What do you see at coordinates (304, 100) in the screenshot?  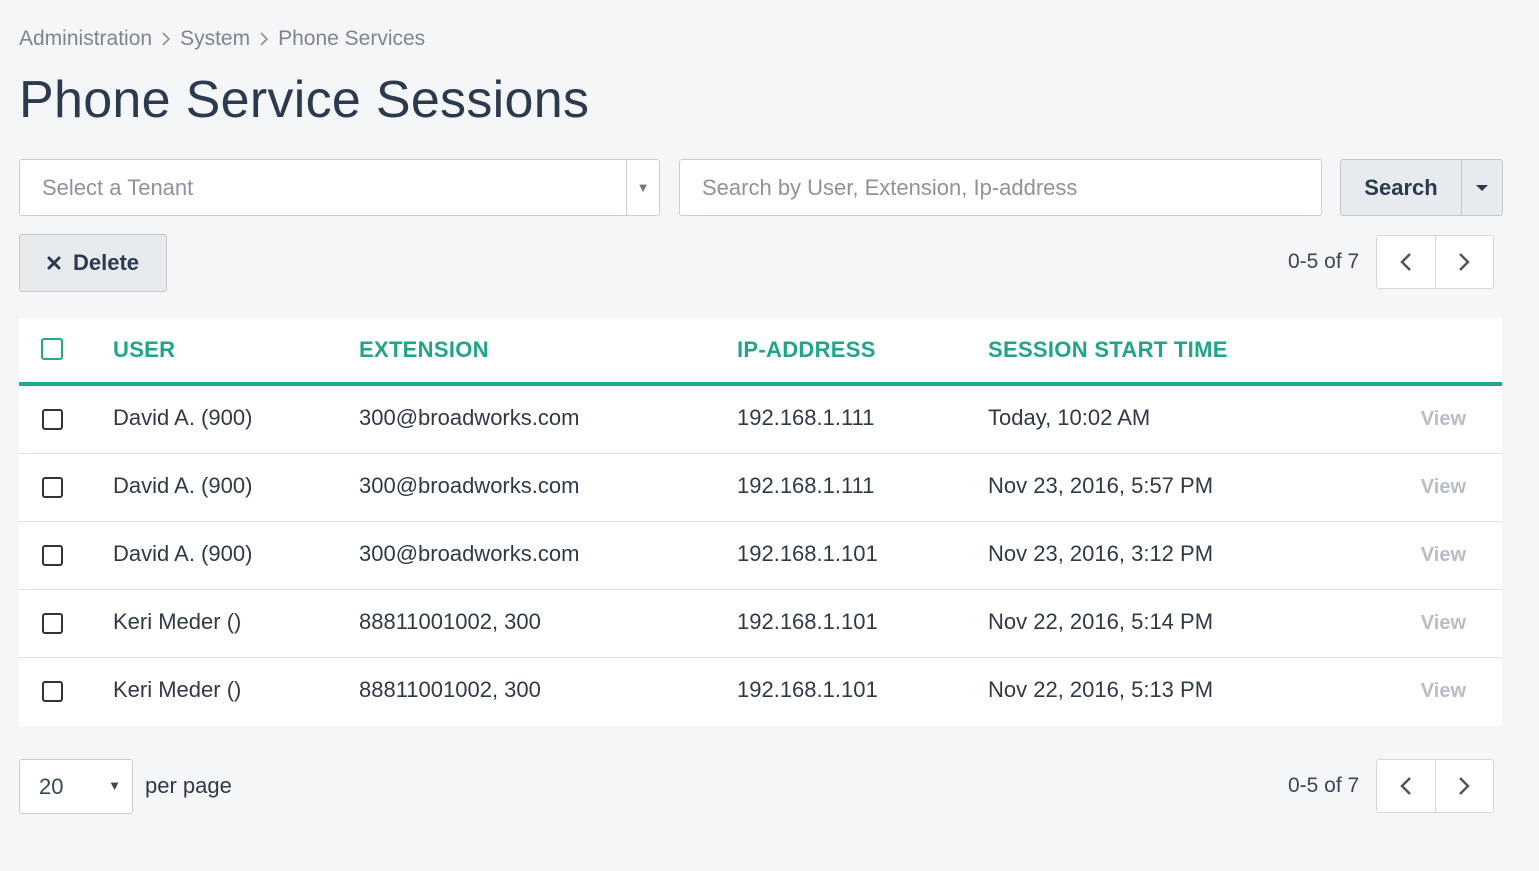 I see `page-title: Phone Service Sessions` at bounding box center [304, 100].